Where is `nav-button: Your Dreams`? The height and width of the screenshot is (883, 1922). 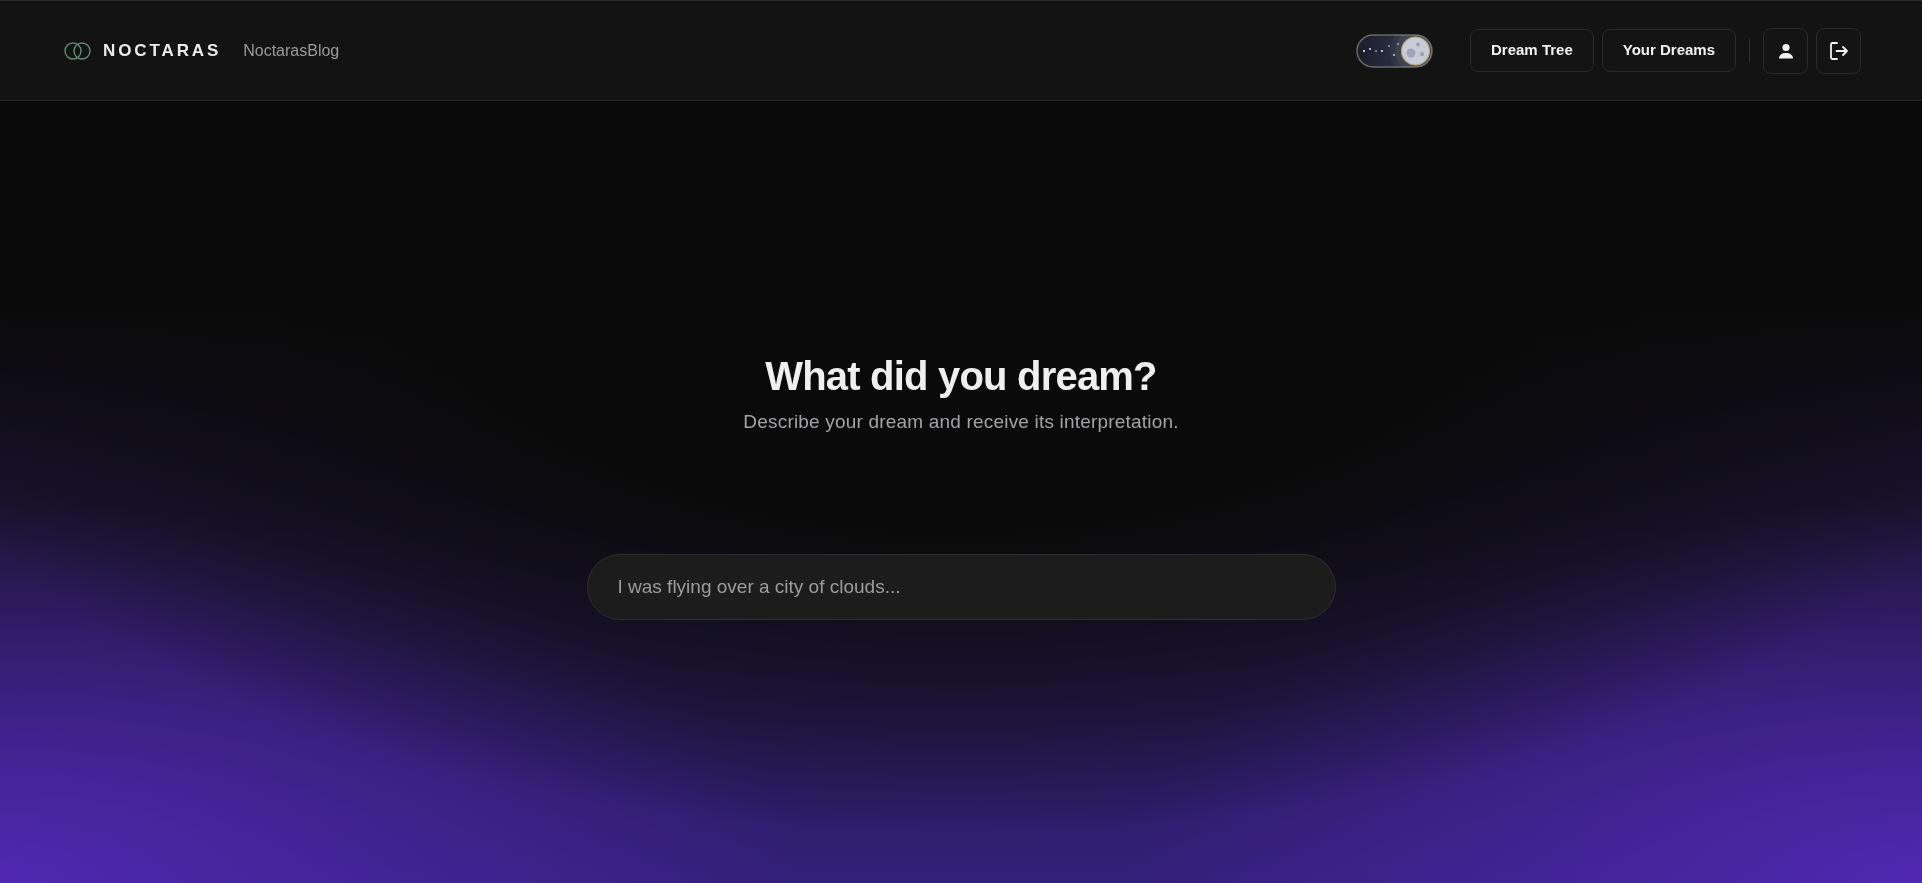
nav-button: Your Dreams is located at coordinates (1668, 50).